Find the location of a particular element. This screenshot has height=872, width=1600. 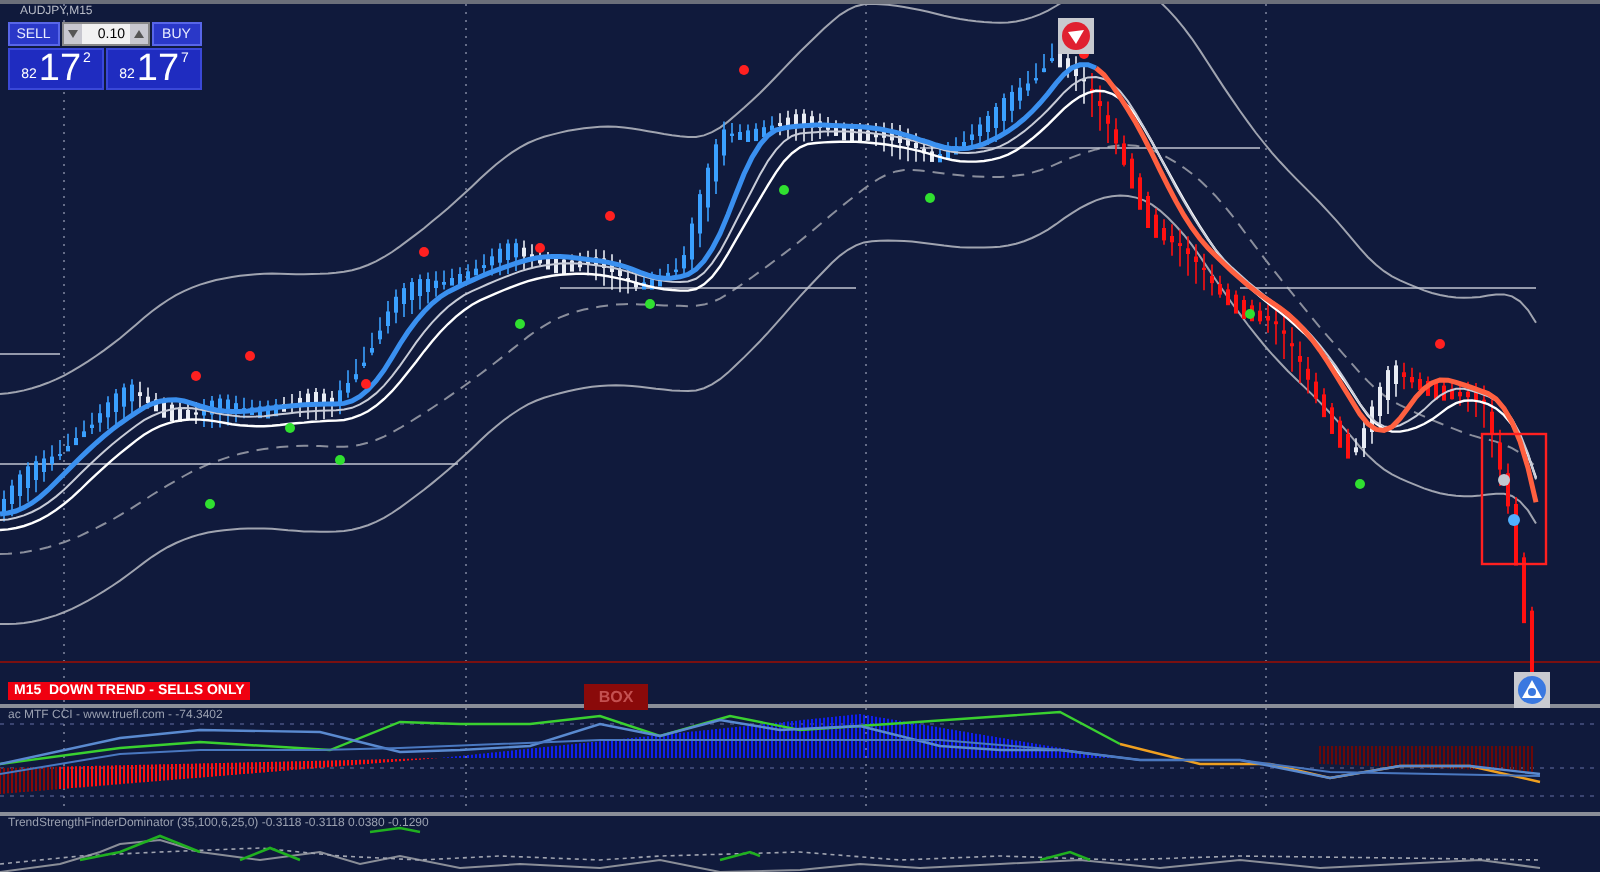

sell-signal-icon is located at coordinates (1076, 36).